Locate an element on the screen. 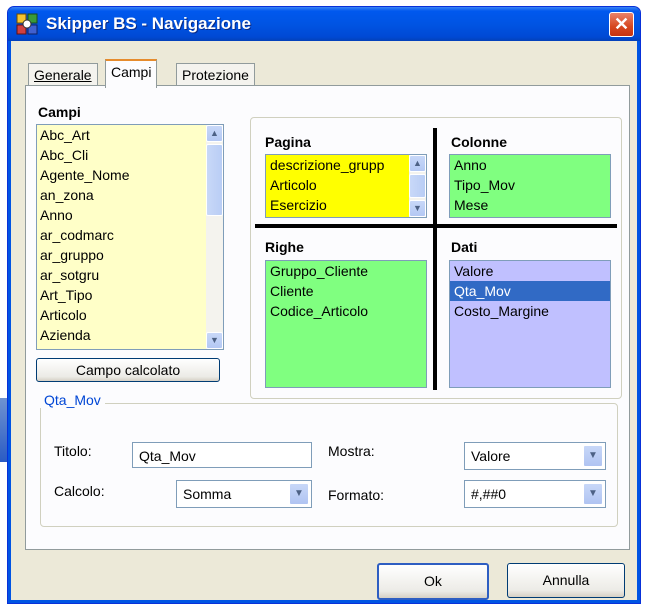 The height and width of the screenshot is (606, 647). campi-list-item: ar_sotgru is located at coordinates (130, 275).